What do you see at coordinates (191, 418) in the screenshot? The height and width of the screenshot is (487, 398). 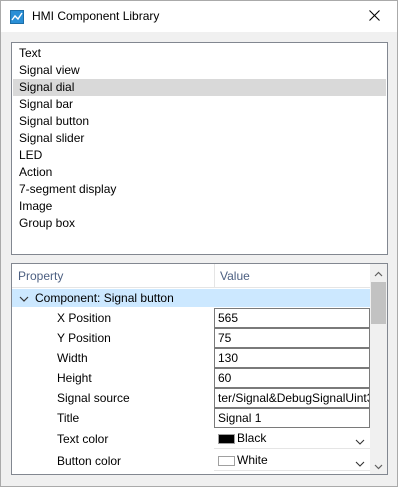 I see `property-row-title: Title Signal 1` at bounding box center [191, 418].